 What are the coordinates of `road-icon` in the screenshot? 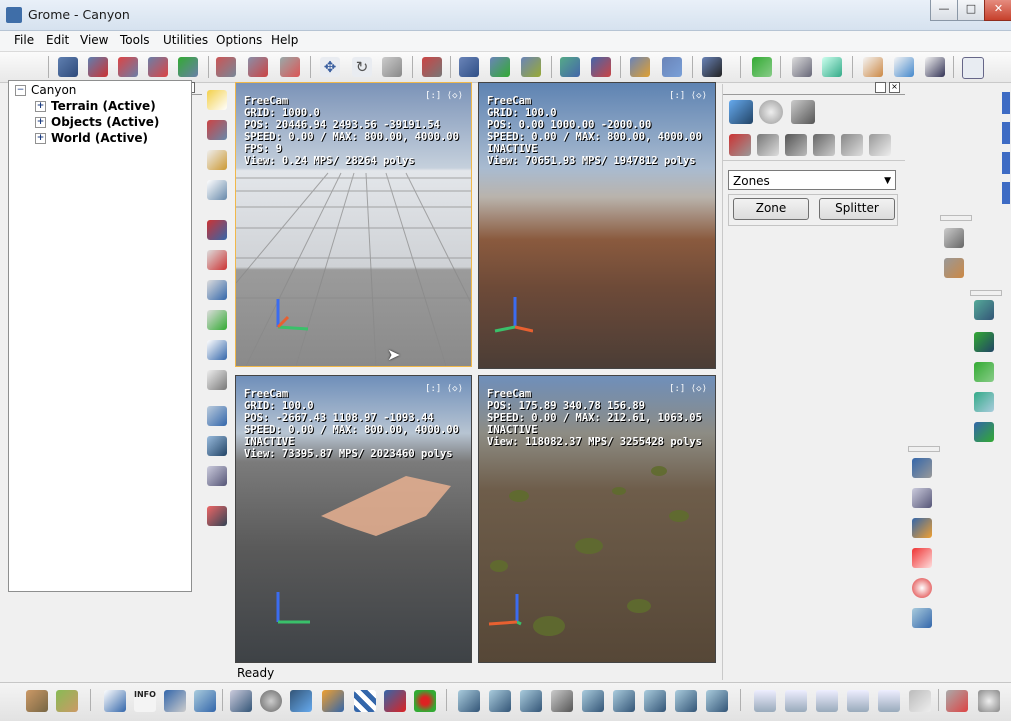 It's located at (128, 67).